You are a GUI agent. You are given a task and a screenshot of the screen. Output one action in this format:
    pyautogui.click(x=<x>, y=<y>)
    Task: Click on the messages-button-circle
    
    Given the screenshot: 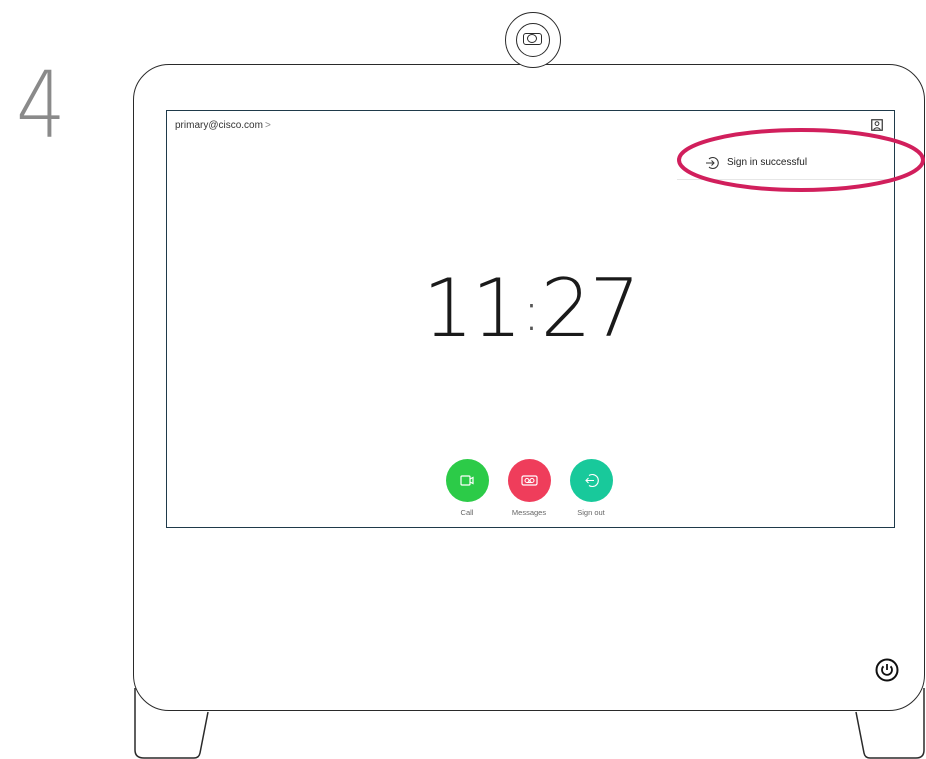 What is the action you would take?
    pyautogui.click(x=529, y=480)
    